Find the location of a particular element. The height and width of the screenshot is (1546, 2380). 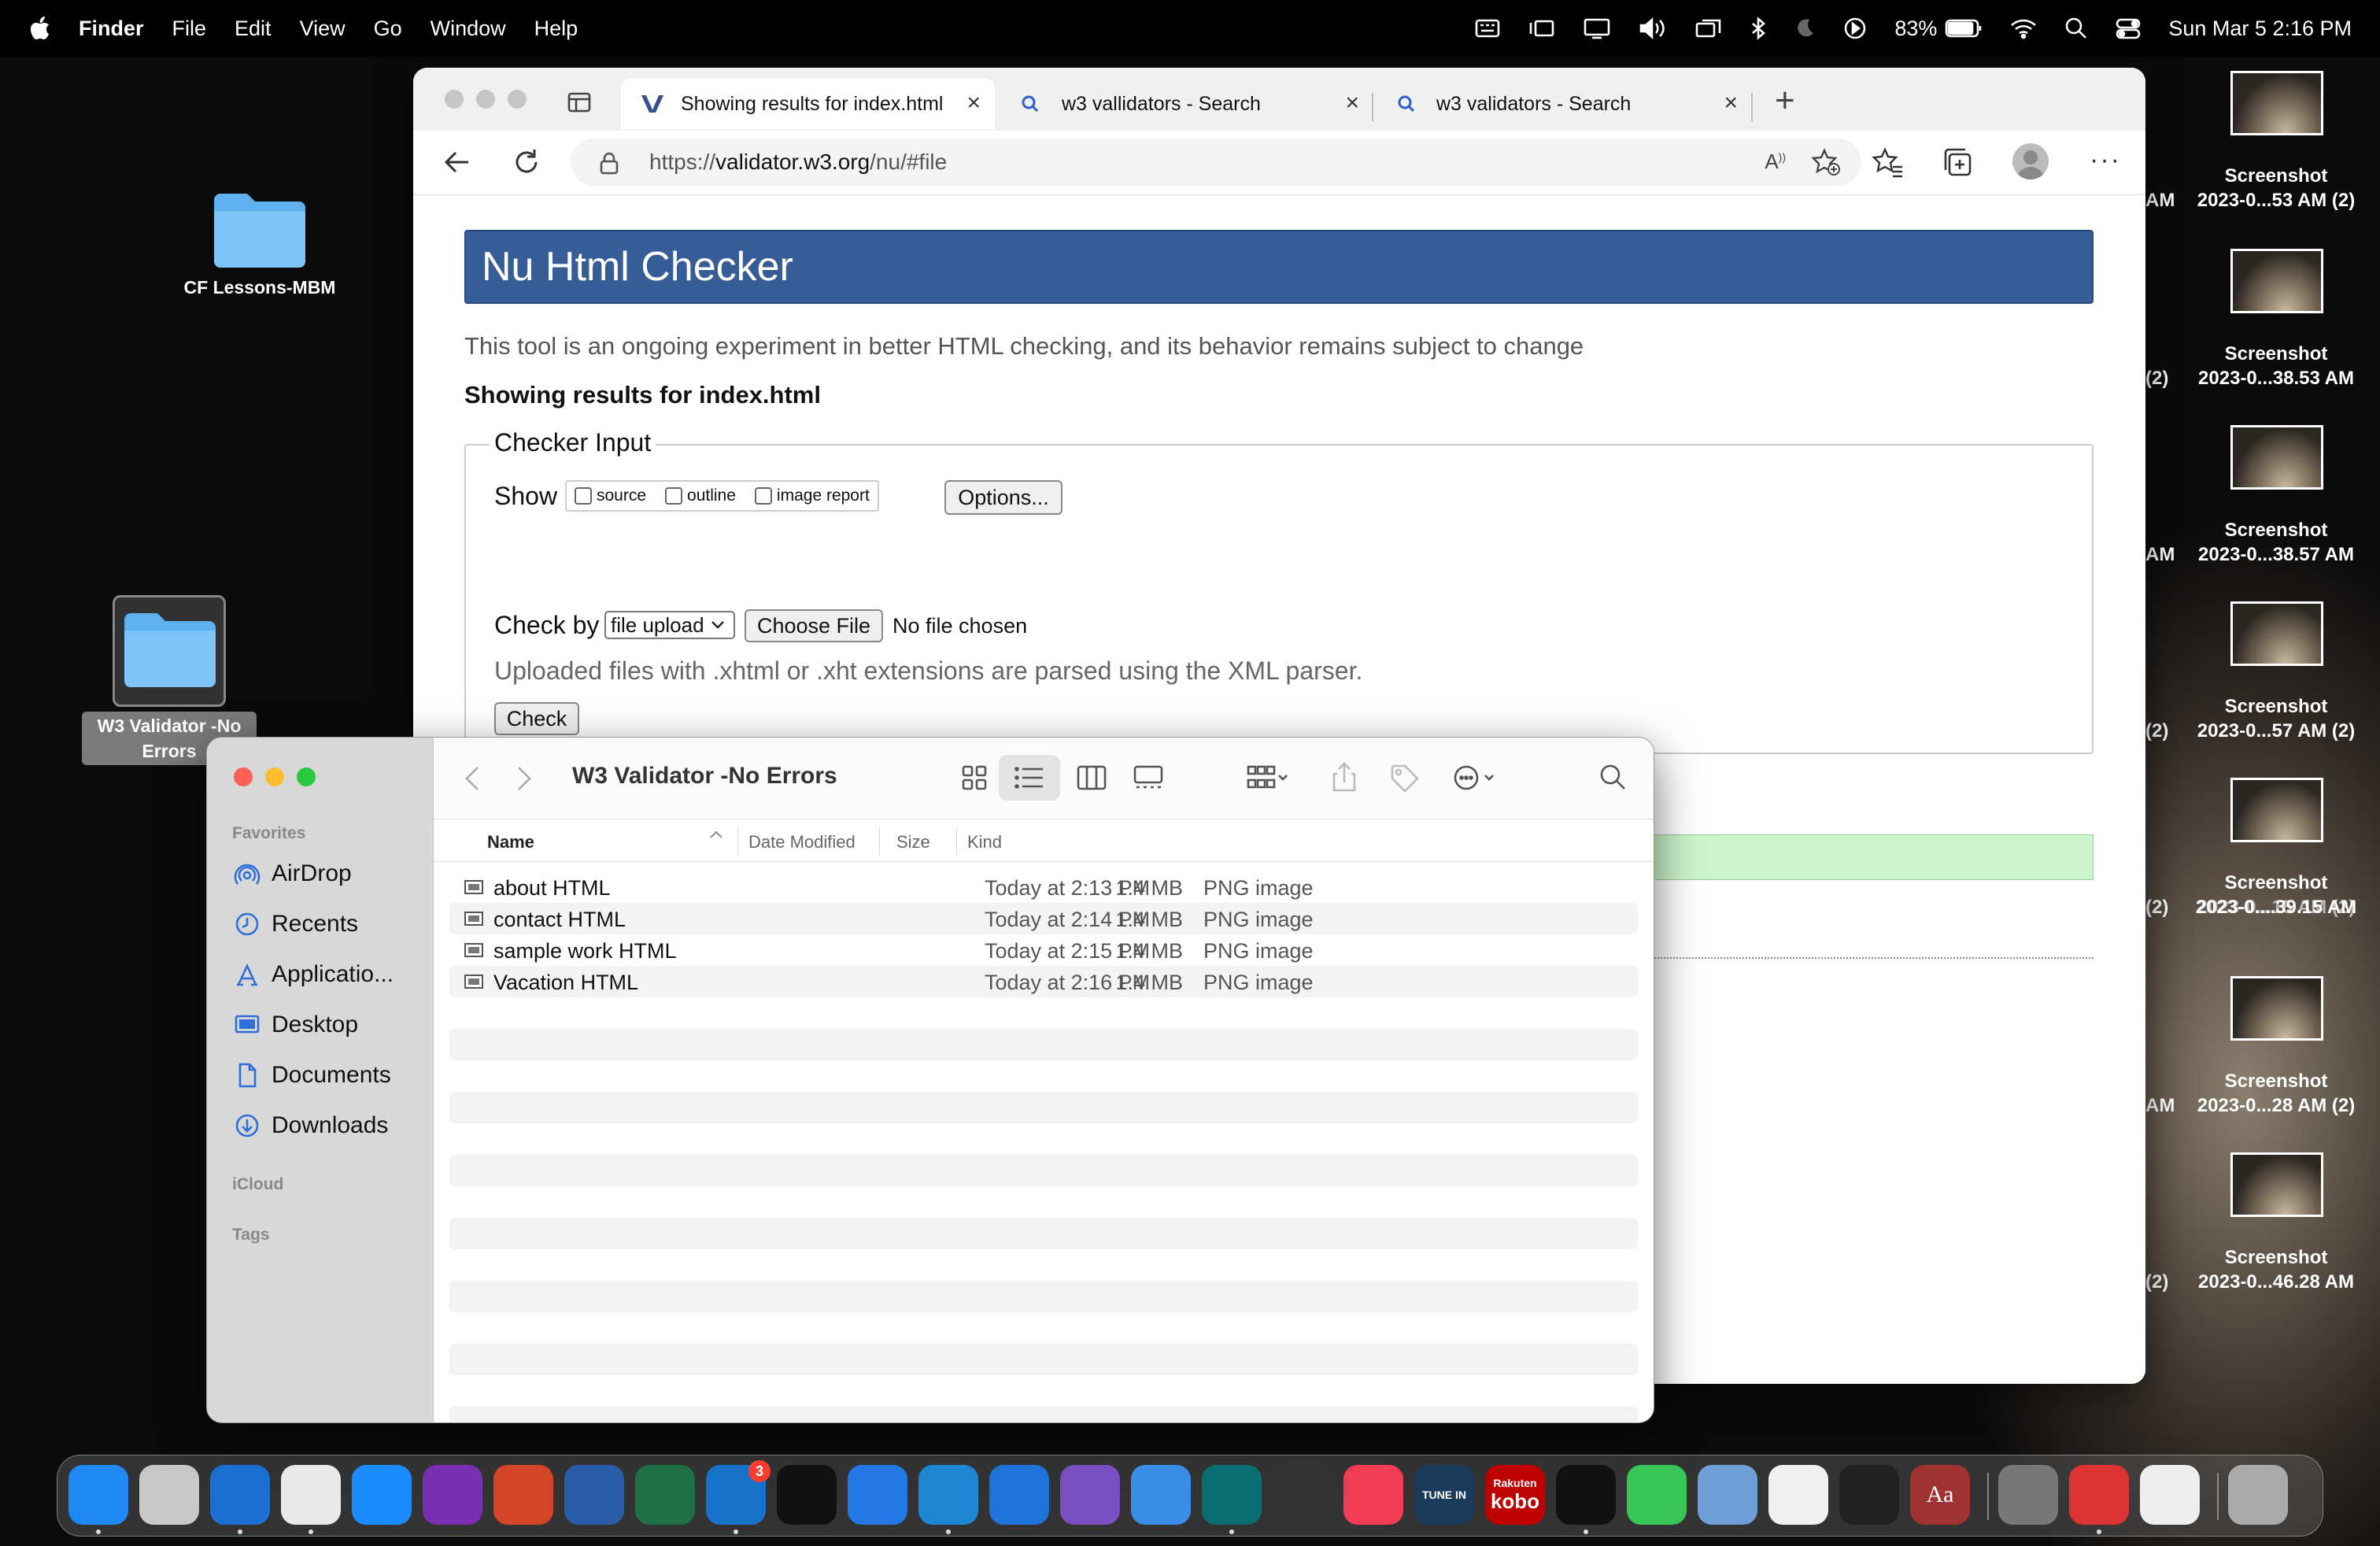

check-by-select: file upload is located at coordinates (669, 625).